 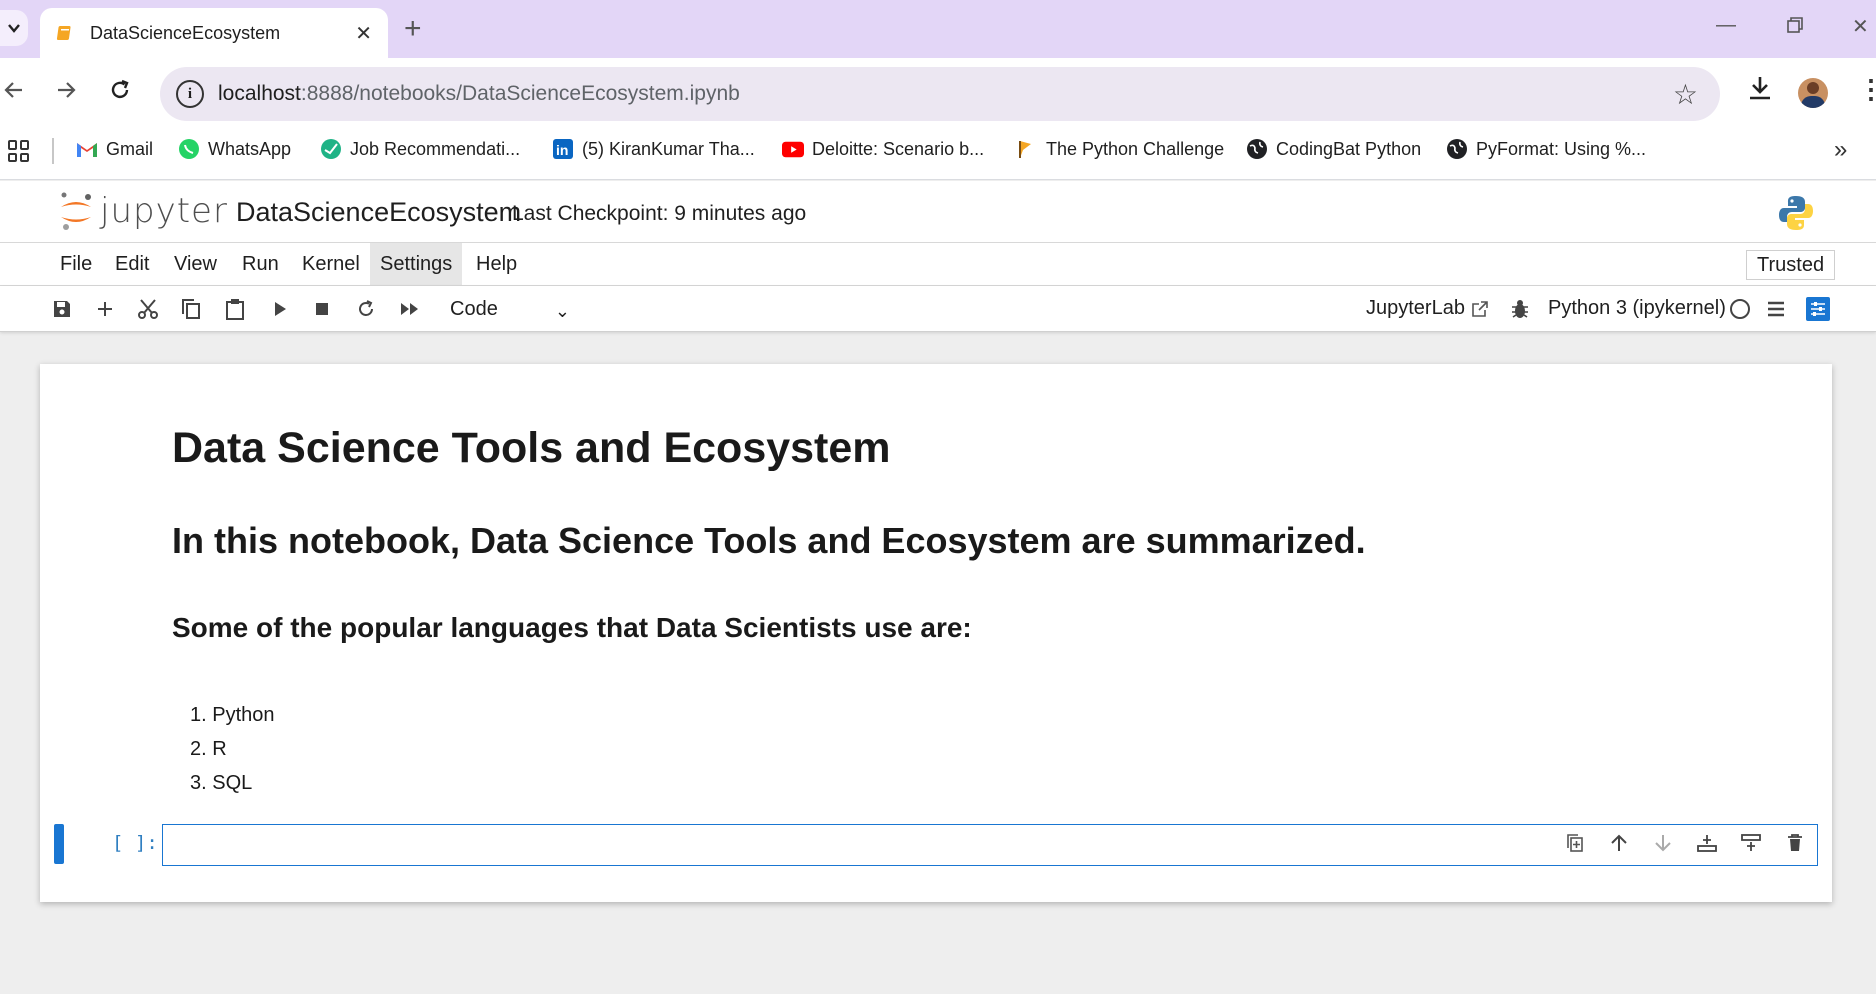 I want to click on jupyterlab-link: JupyterLab, so click(x=1427, y=308).